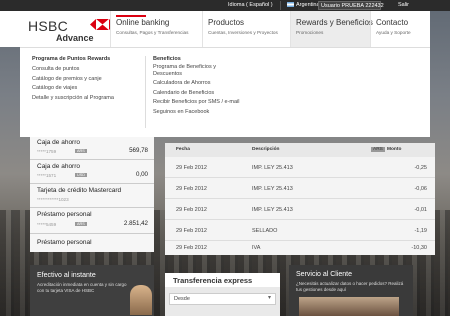 The height and width of the screenshot is (316, 450). What do you see at coordinates (75, 38) in the screenshot?
I see `brand-sub: Advance` at bounding box center [75, 38].